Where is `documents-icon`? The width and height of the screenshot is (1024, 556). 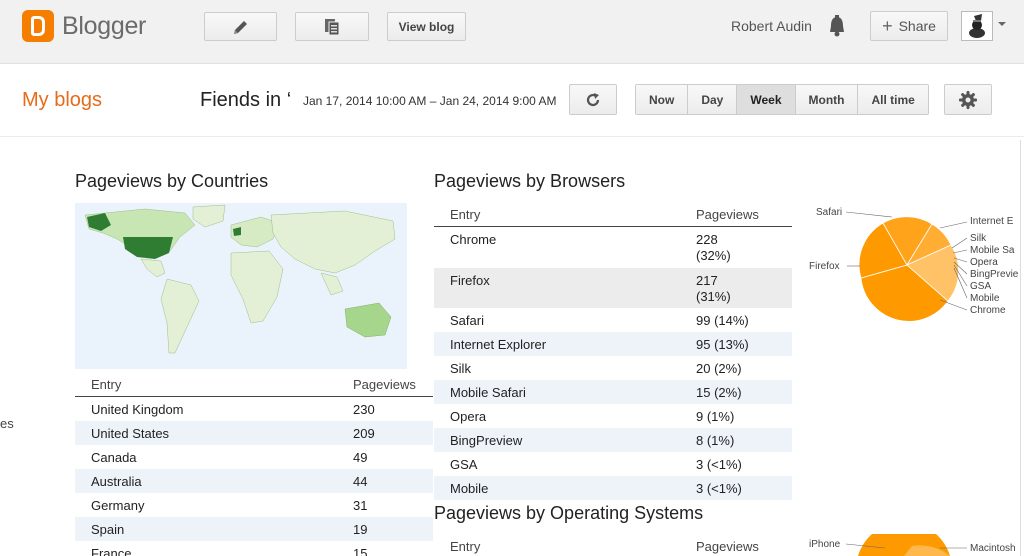
documents-icon is located at coordinates (332, 26).